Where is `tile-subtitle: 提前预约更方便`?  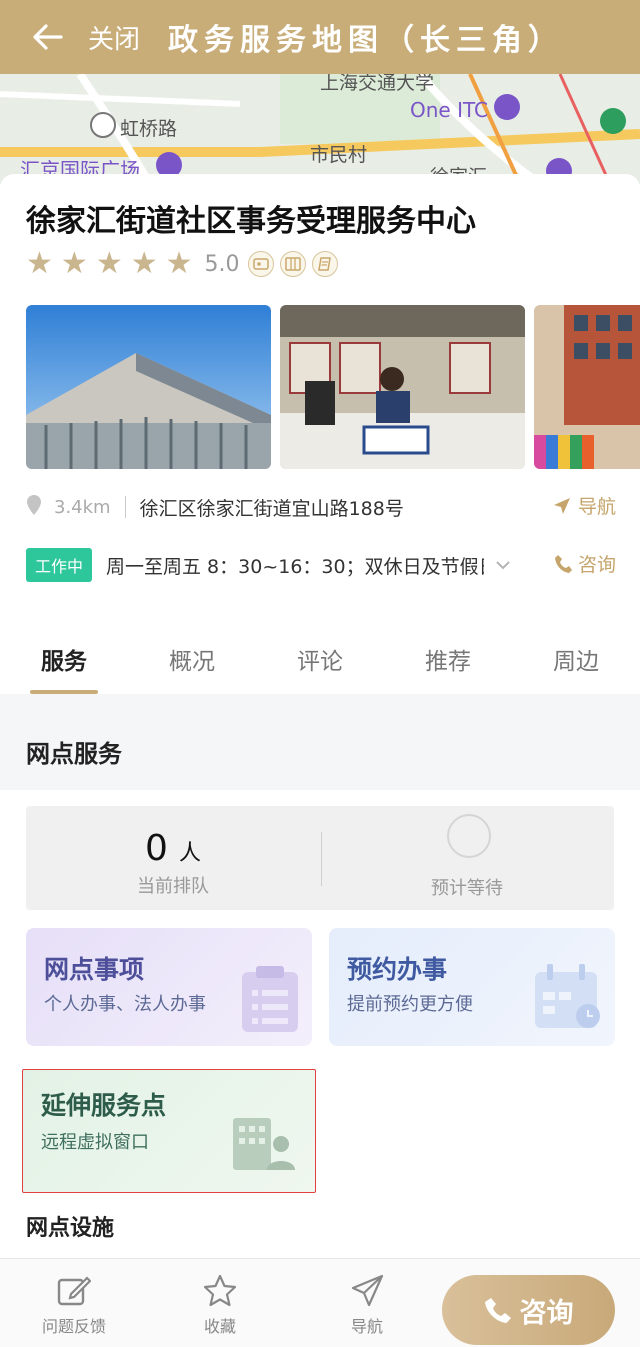 tile-subtitle: 提前预约更方便 is located at coordinates (410, 1004).